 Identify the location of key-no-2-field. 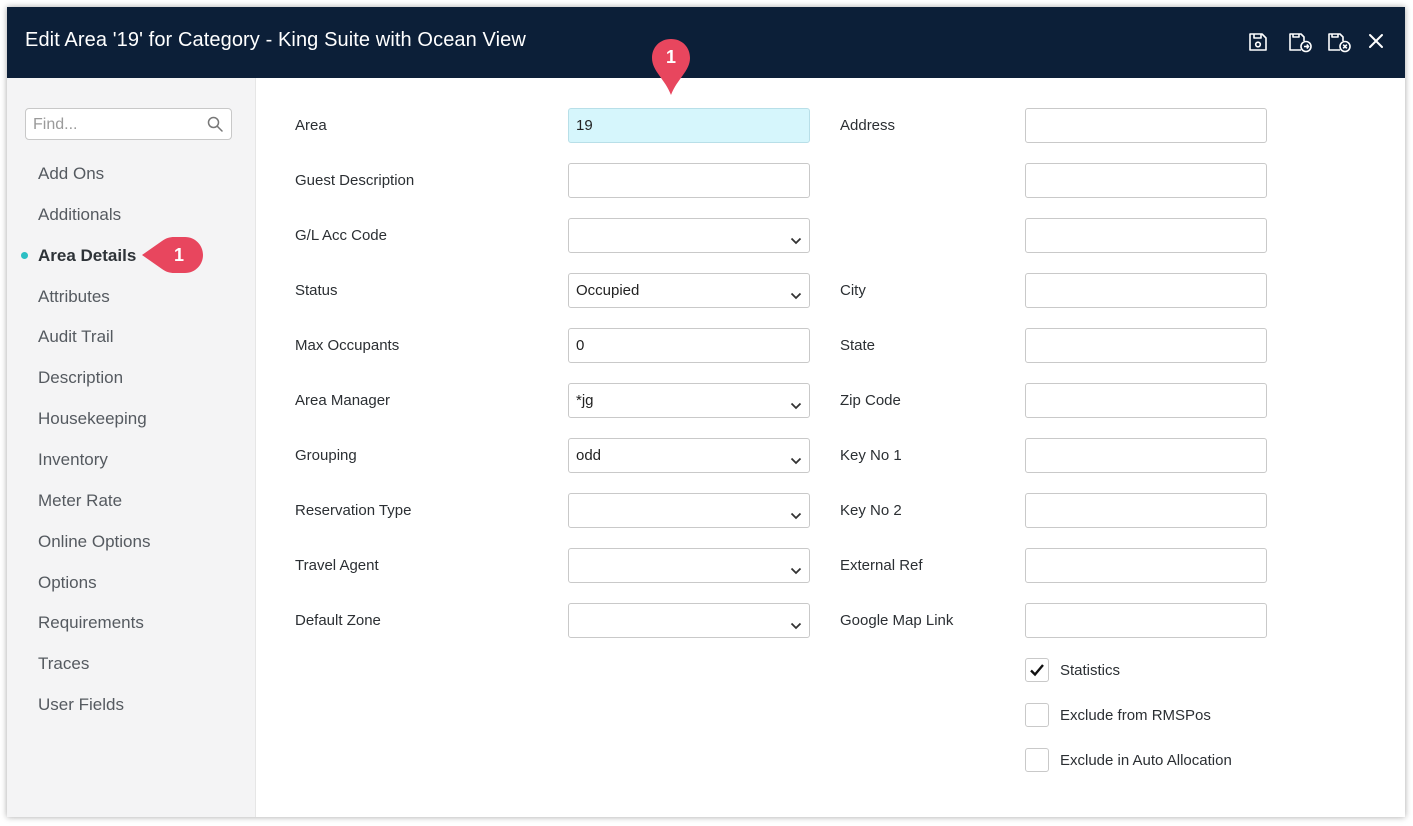
(1146, 510).